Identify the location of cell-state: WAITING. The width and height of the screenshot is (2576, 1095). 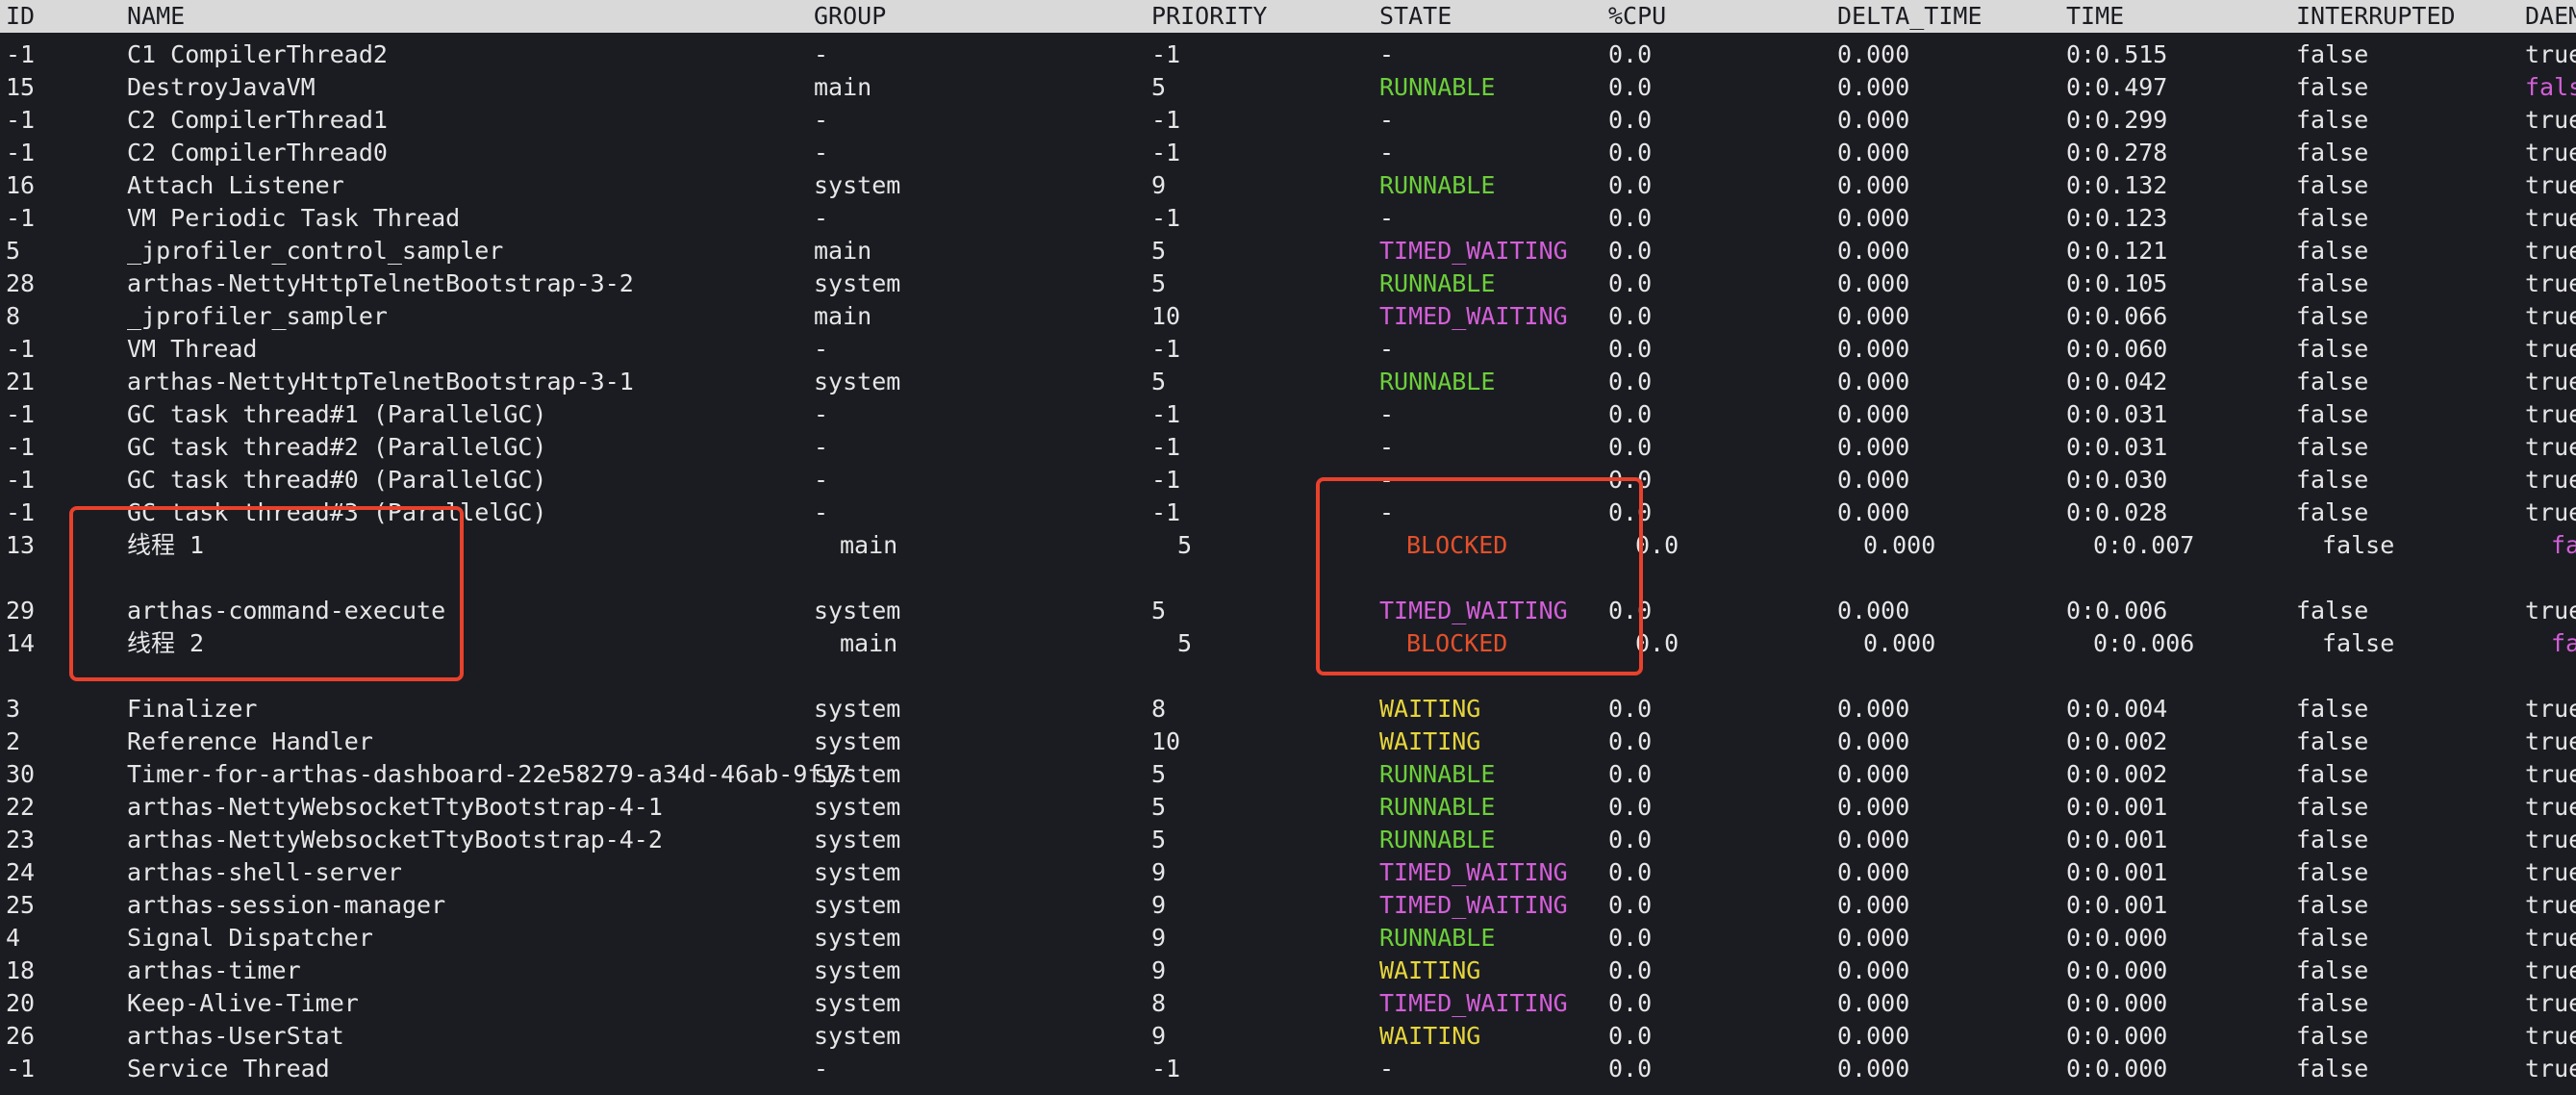
(1430, 741).